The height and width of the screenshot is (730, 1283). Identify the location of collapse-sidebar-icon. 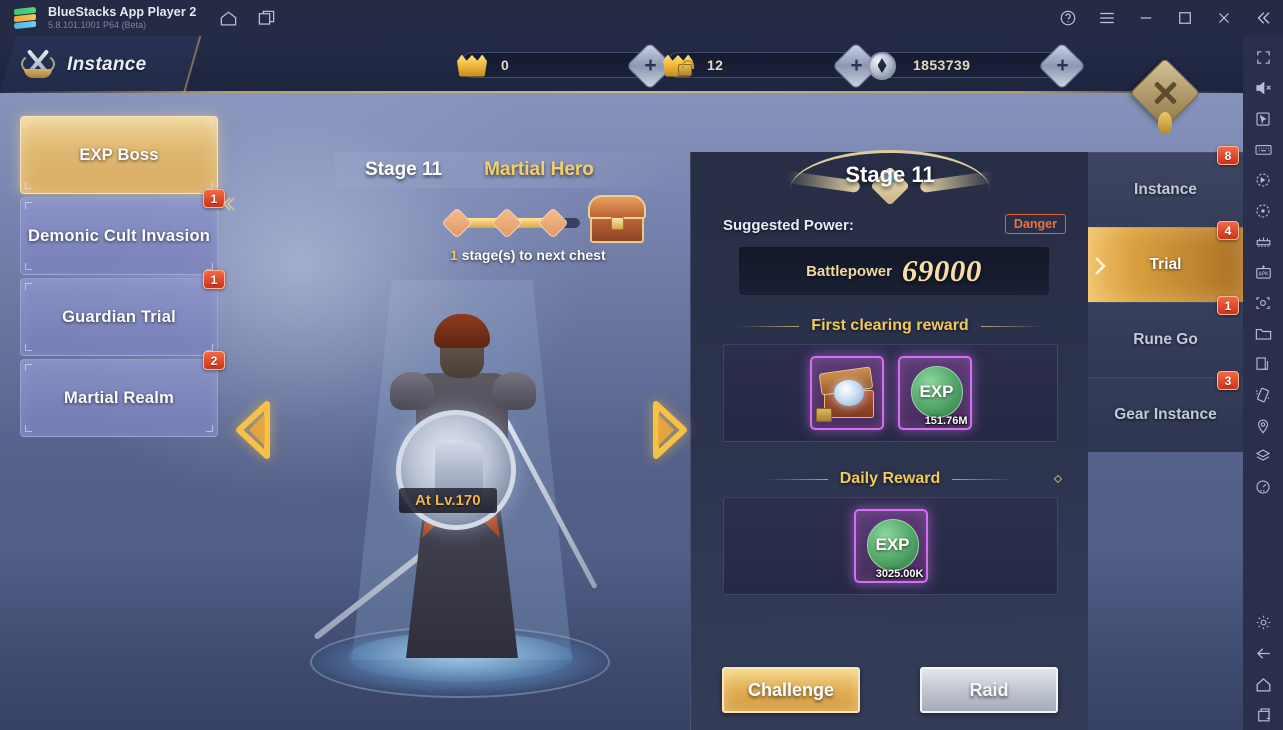
(1263, 18).